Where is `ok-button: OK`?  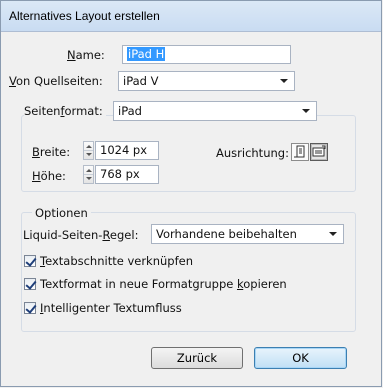
ok-button: OK is located at coordinates (300, 358).